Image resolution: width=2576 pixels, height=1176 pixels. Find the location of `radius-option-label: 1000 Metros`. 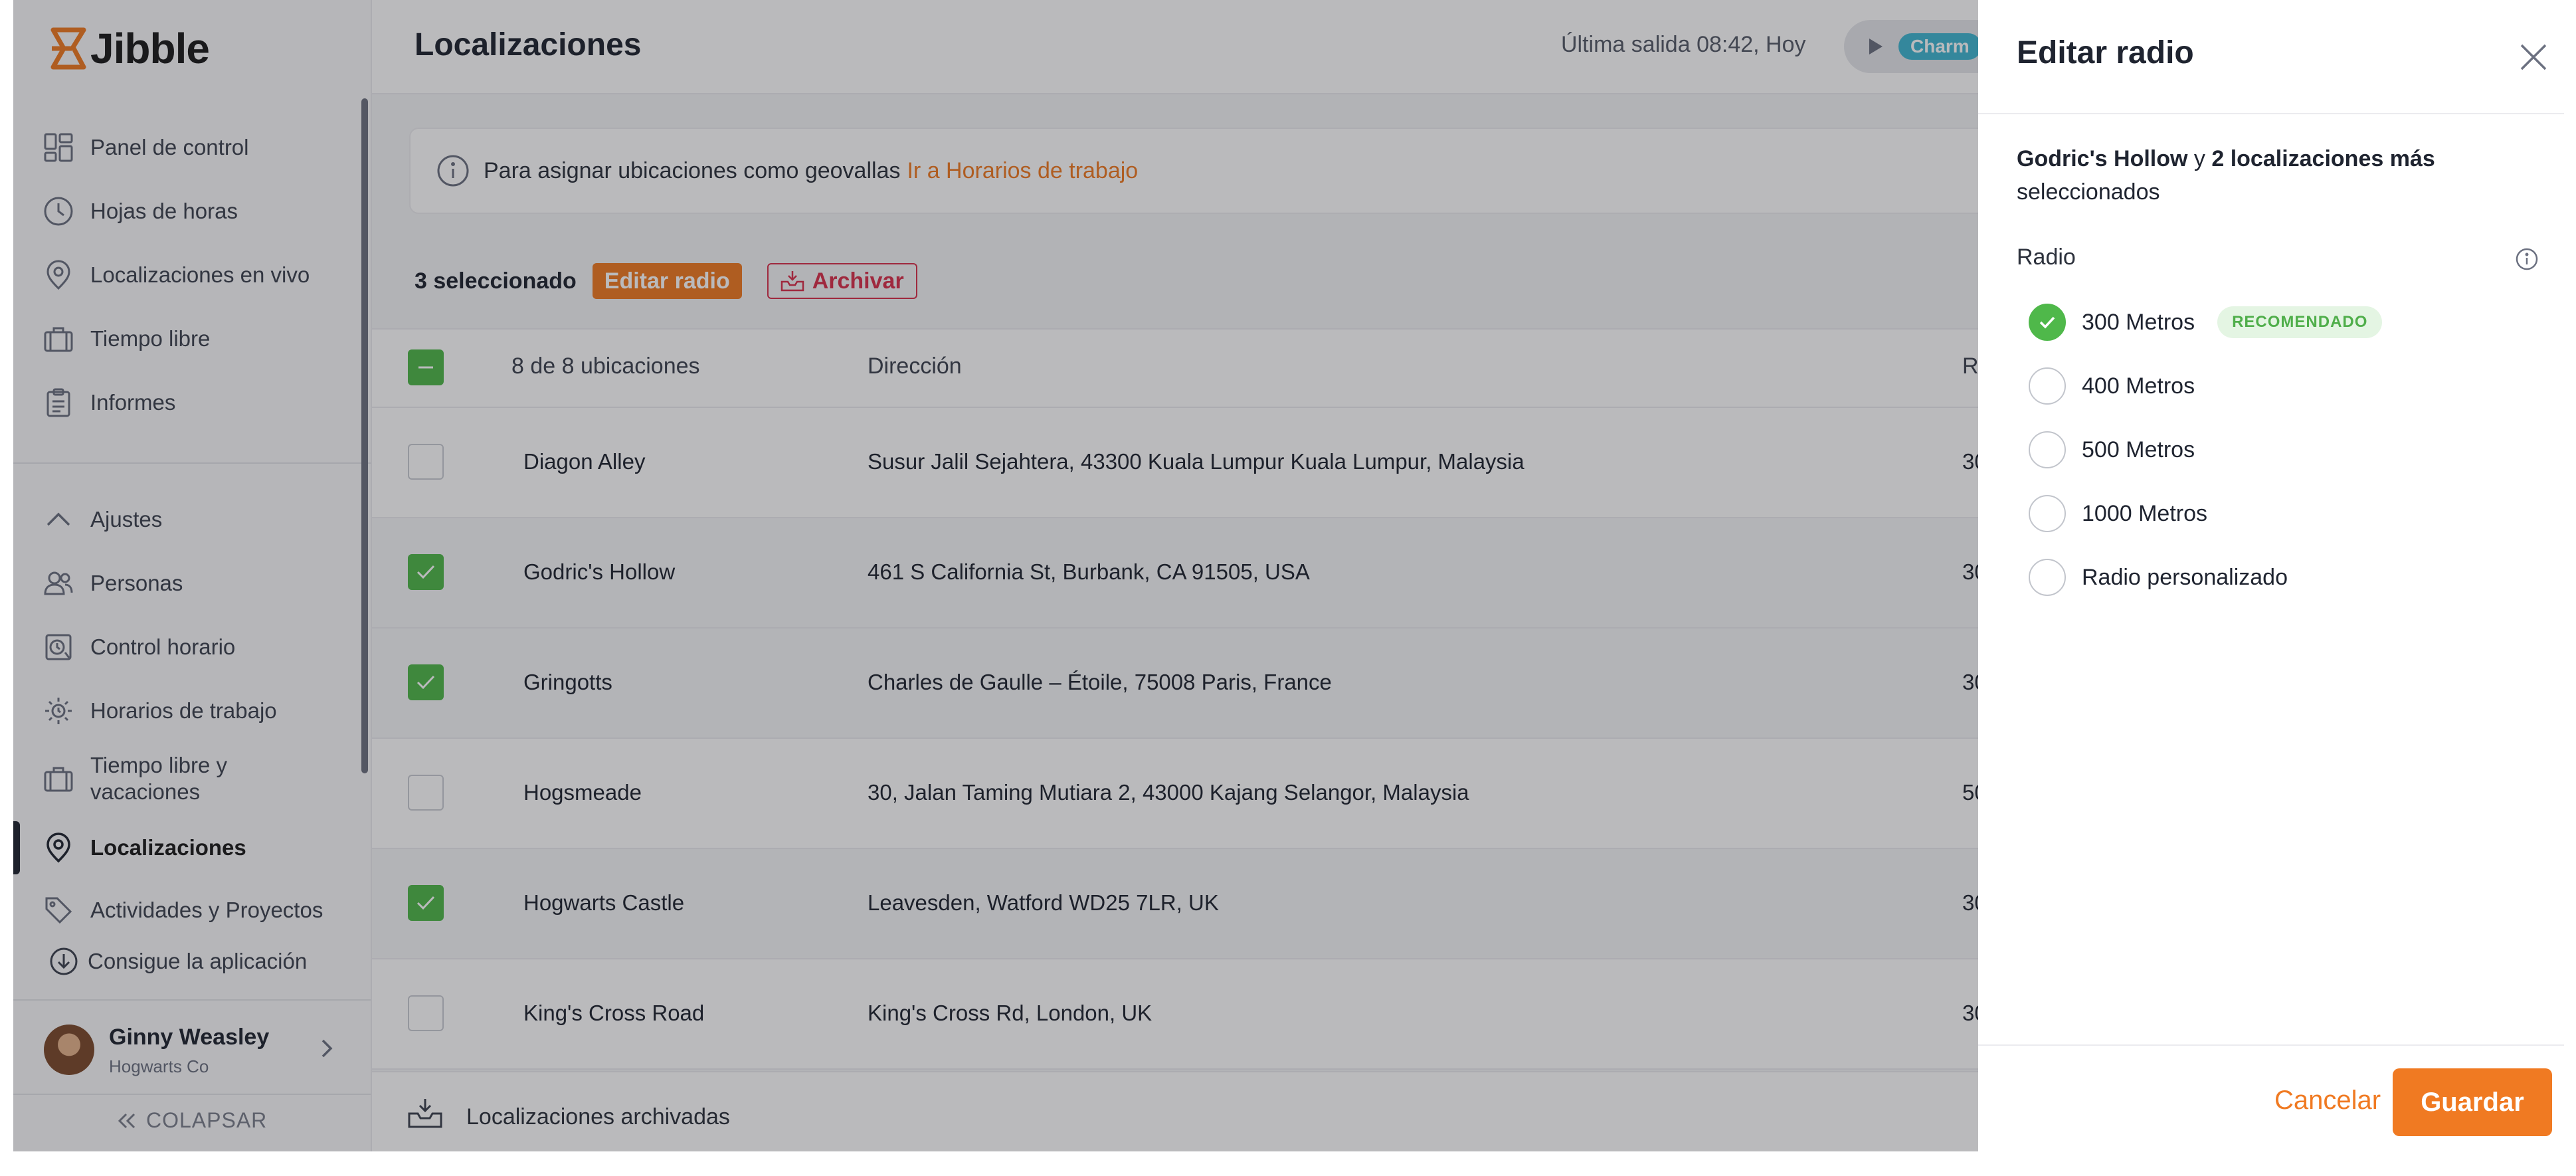

radius-option-label: 1000 Metros is located at coordinates (2144, 513).